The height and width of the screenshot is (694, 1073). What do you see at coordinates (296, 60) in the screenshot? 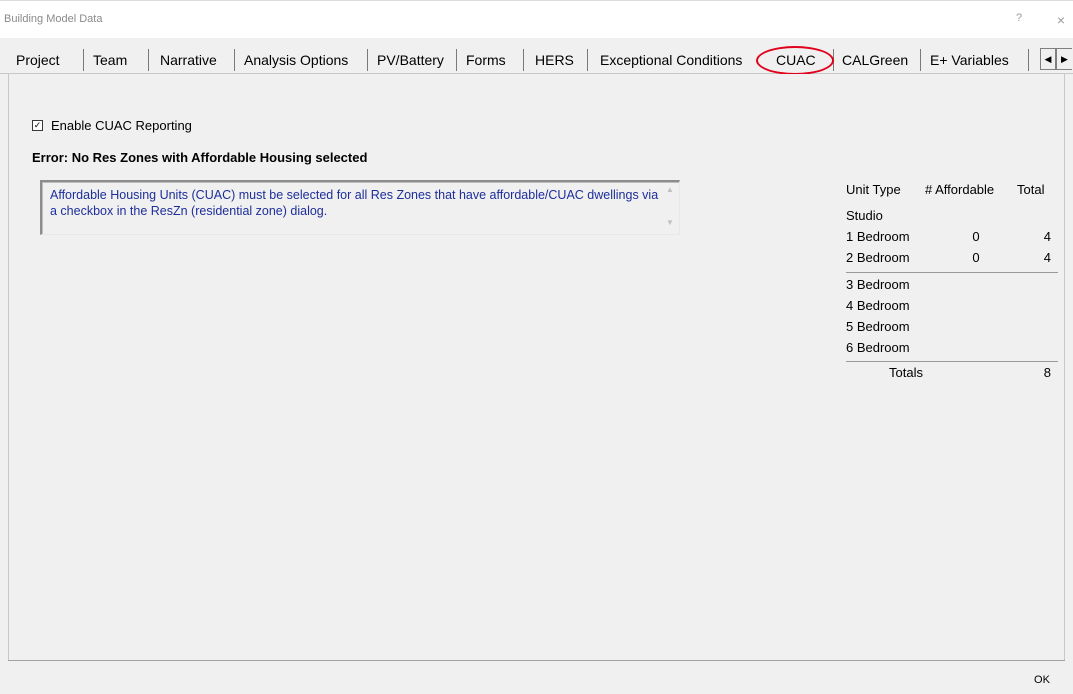
I see `tab-analysis-options: Analysis Options` at bounding box center [296, 60].